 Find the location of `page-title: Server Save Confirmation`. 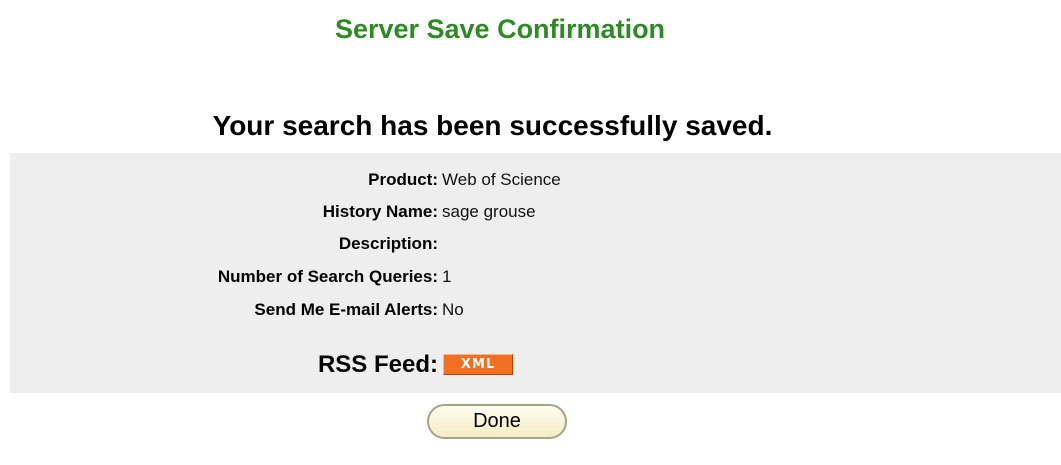

page-title: Server Save Confirmation is located at coordinates (500, 29).